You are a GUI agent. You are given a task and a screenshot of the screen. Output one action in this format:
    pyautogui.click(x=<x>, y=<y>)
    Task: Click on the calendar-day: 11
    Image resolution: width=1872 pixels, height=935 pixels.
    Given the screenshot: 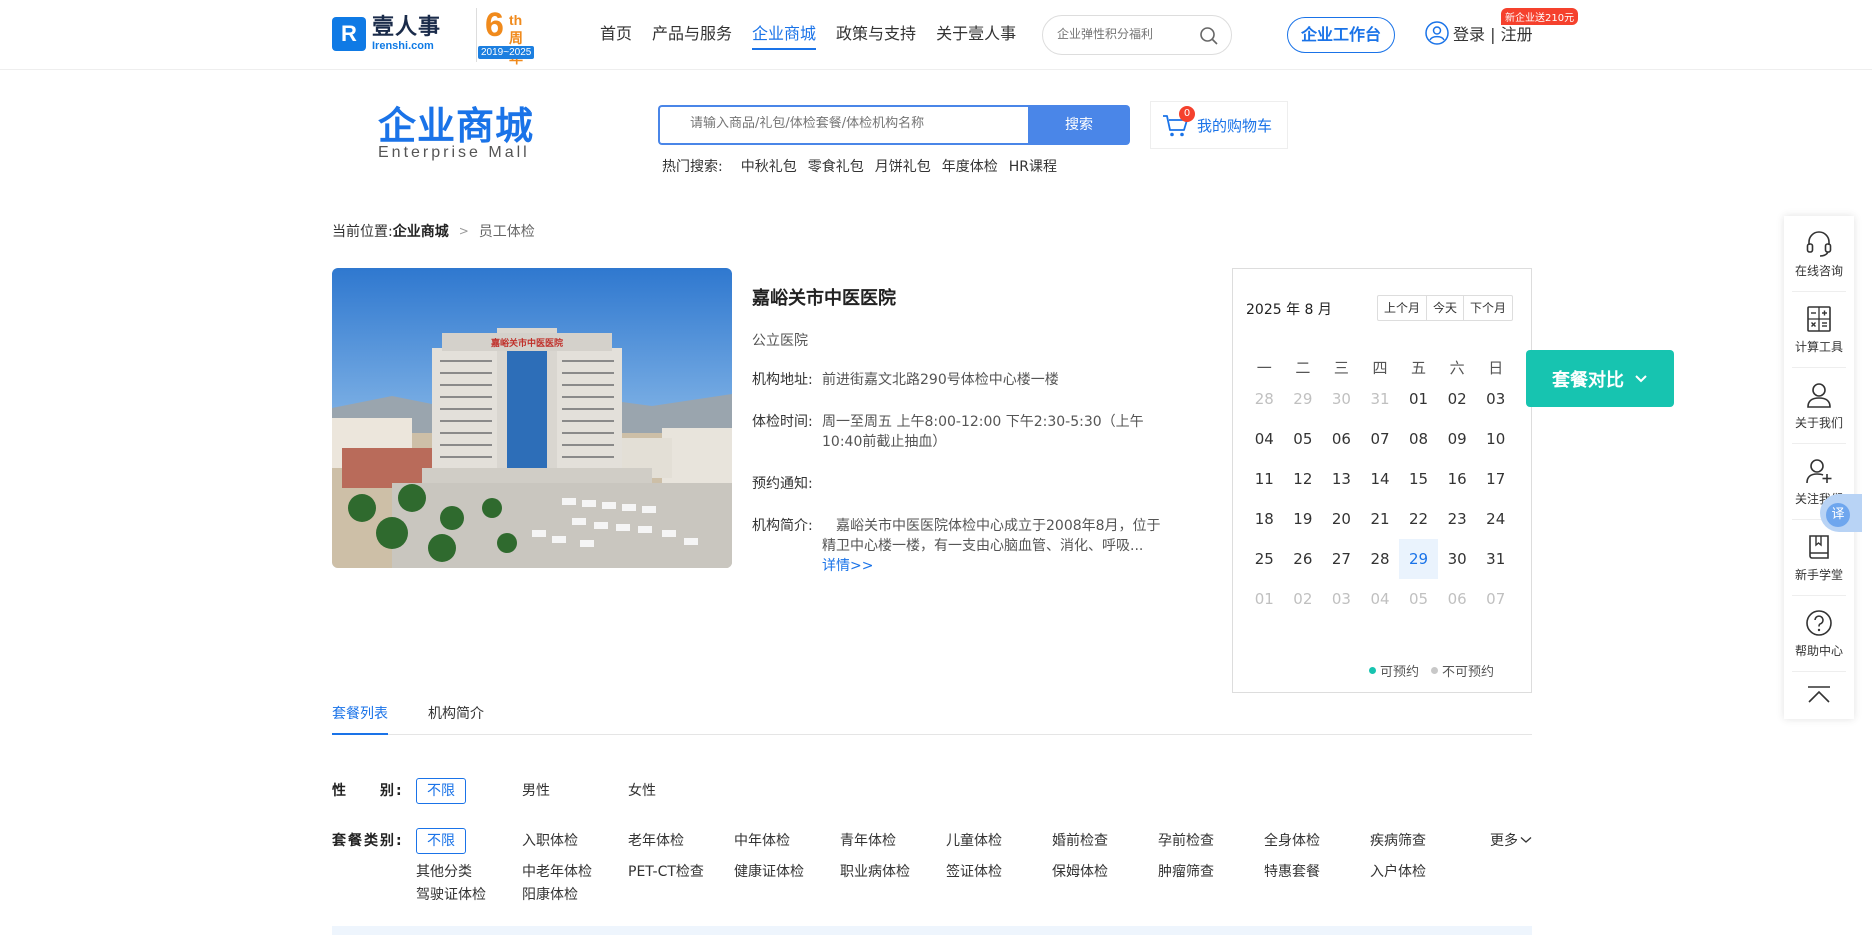 What is the action you would take?
    pyautogui.click(x=1264, y=479)
    